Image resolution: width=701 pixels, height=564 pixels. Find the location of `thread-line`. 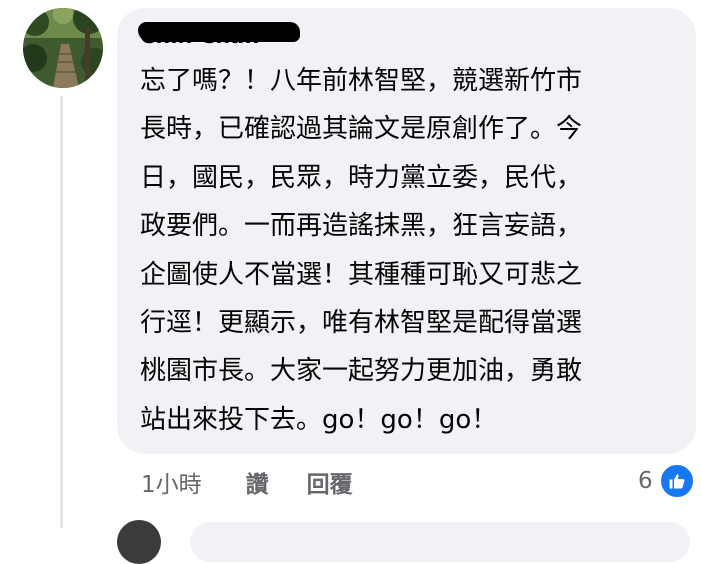

thread-line is located at coordinates (61, 312).